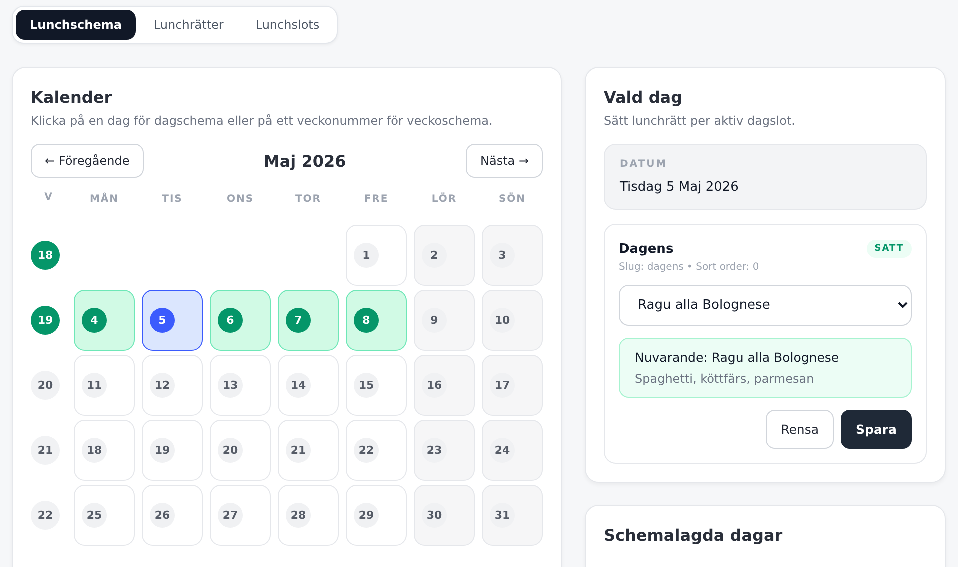 Image resolution: width=958 pixels, height=567 pixels. I want to click on weekday-header: SÖN, so click(513, 199).